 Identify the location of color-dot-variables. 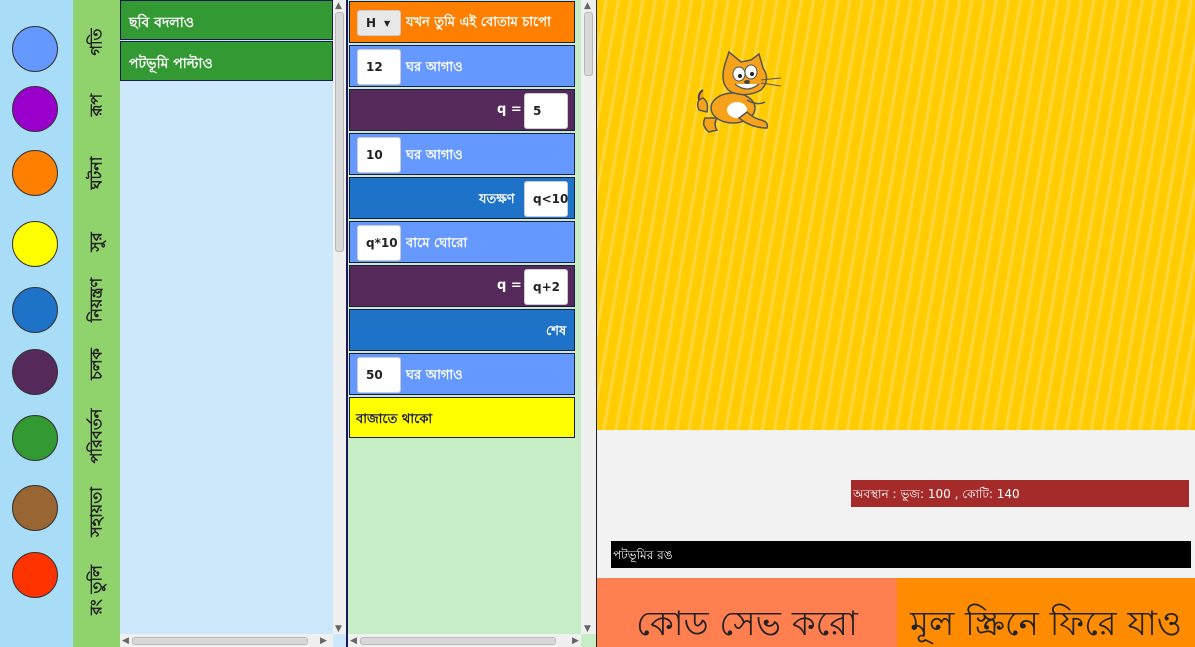
(35, 372).